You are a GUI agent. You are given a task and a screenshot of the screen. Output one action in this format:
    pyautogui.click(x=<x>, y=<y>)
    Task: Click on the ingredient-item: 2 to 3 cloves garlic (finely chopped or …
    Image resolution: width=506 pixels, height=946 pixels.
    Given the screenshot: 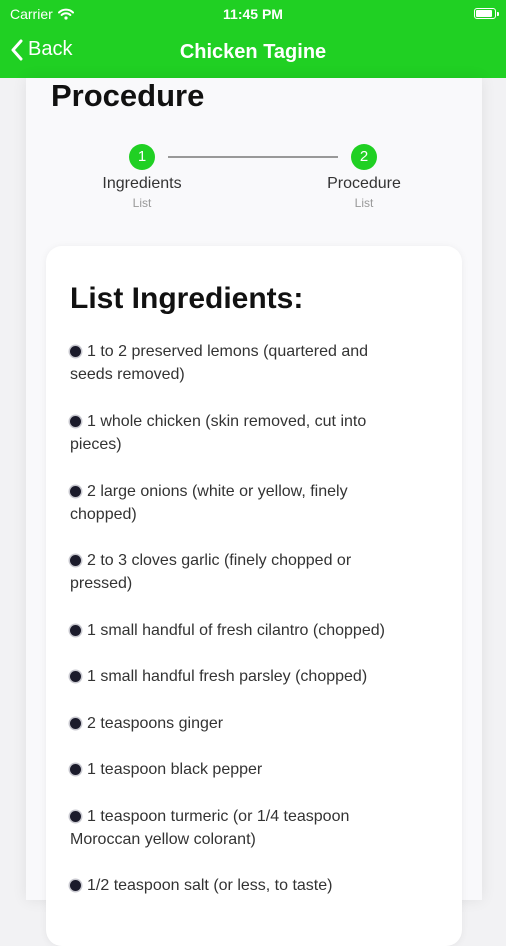 What is the action you would take?
    pyautogui.click(x=240, y=572)
    